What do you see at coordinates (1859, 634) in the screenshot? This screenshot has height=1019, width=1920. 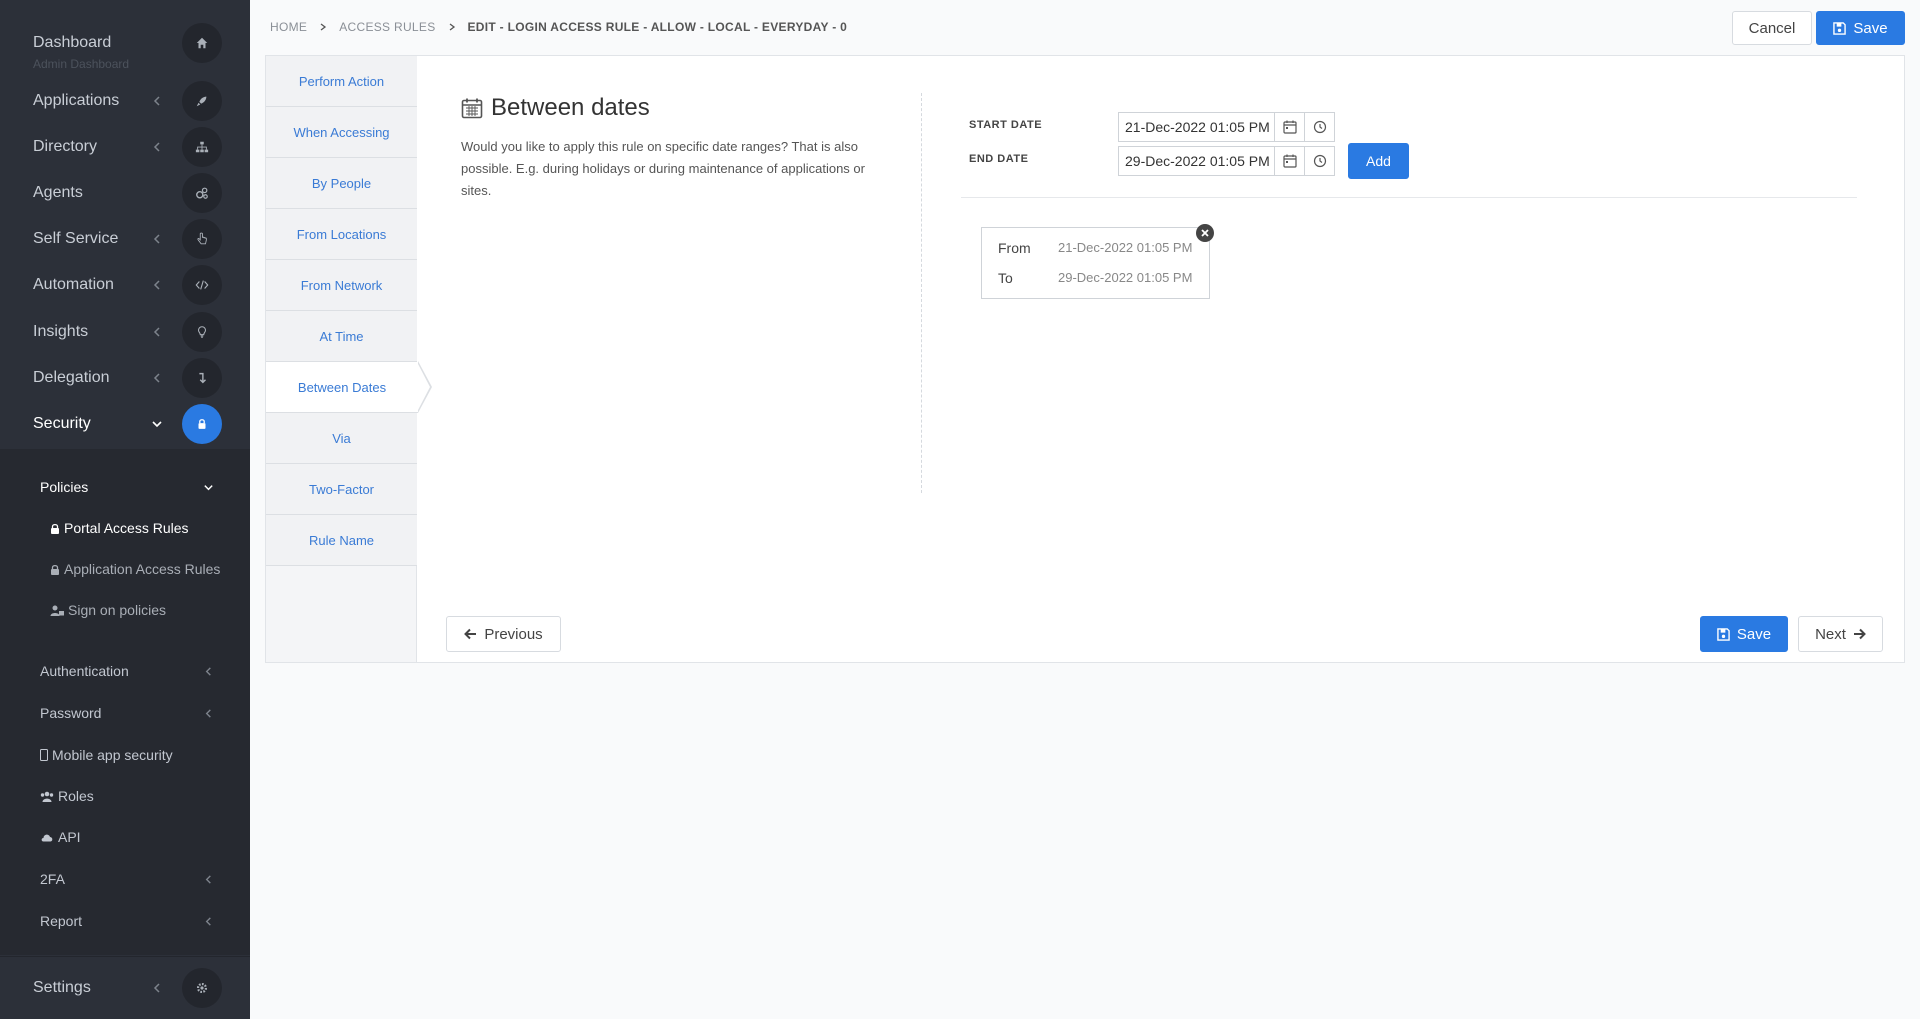 I see `arrow-right-icon` at bounding box center [1859, 634].